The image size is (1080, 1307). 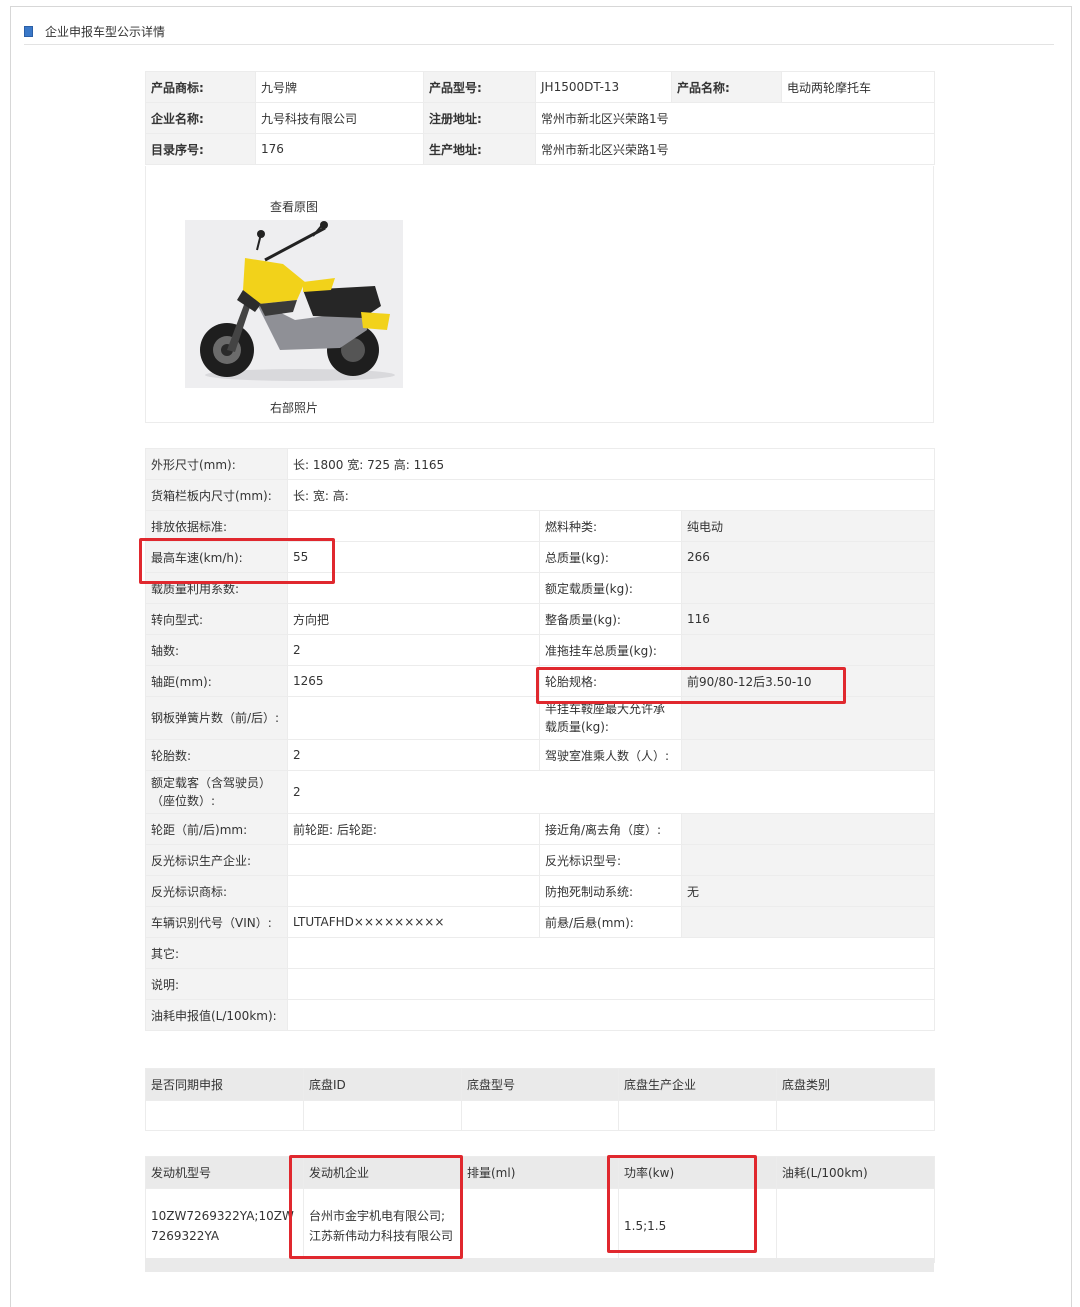 I want to click on fuel-type-label: 燃料种类:, so click(x=610, y=526).